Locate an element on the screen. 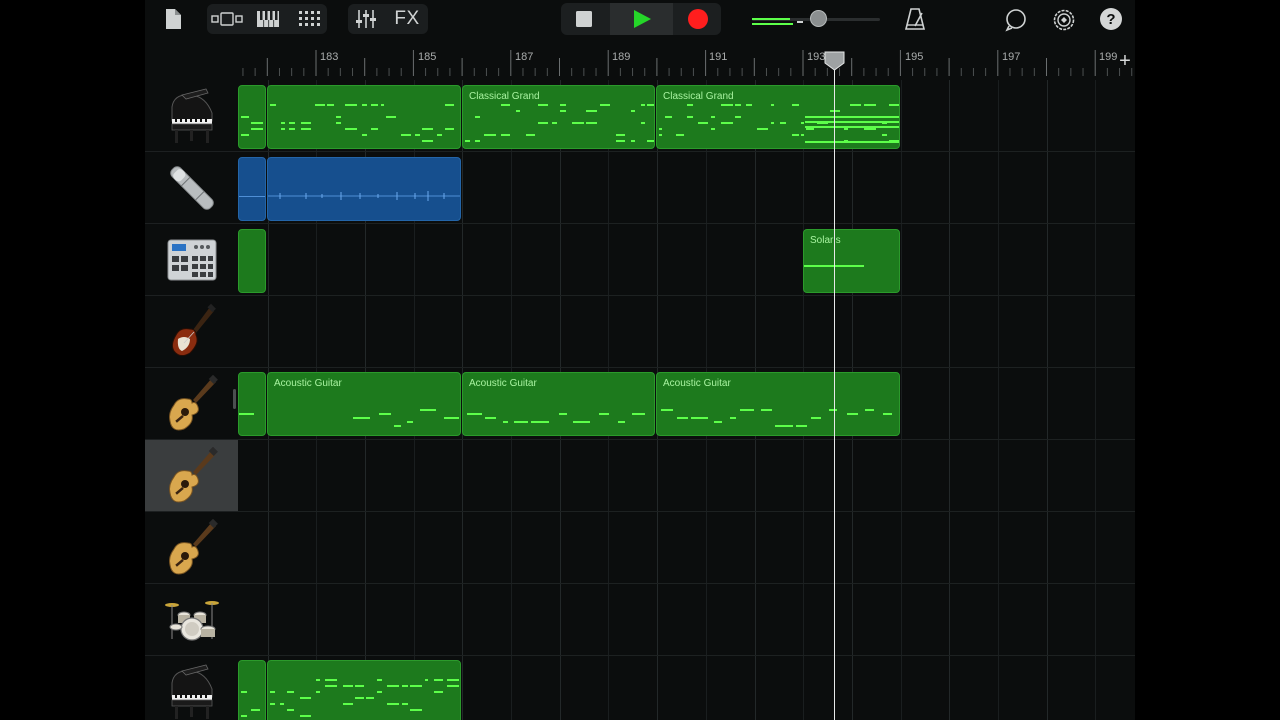 This screenshot has width=1280, height=720. region-audio-start is located at coordinates (252, 189).